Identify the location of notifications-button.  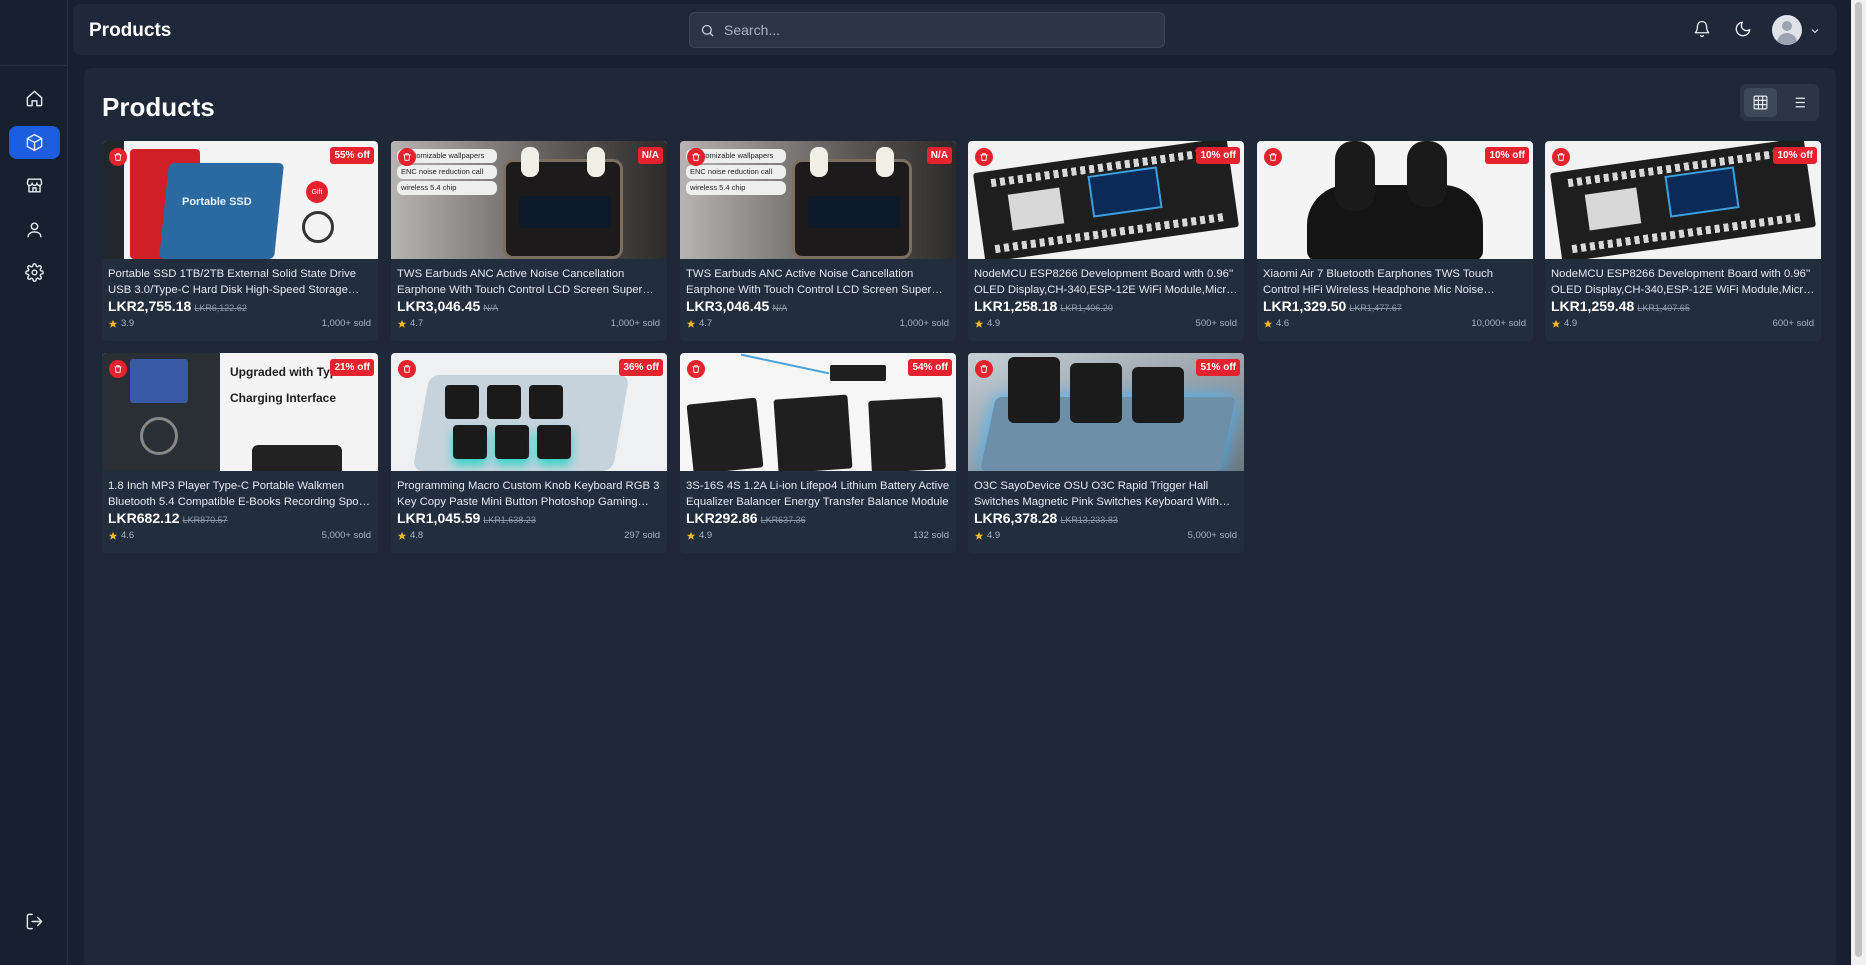
(1703, 30).